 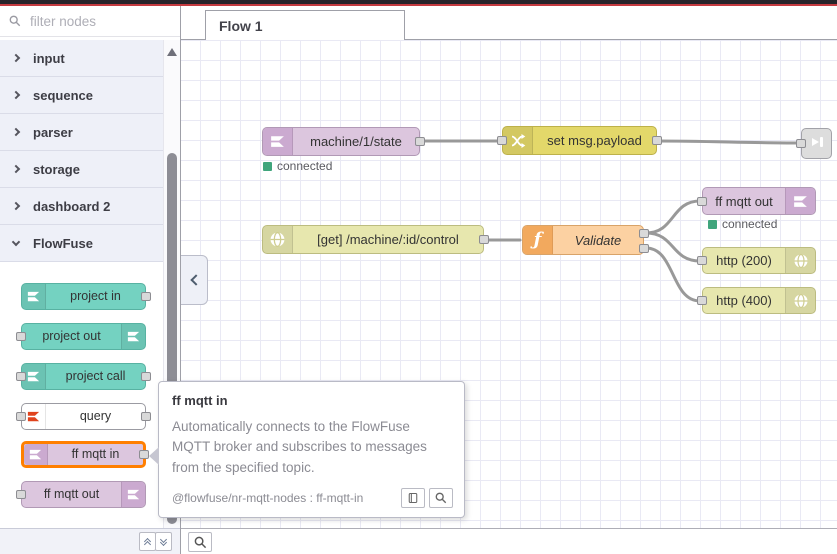 I want to click on palette-node-ff-mqtt-out: ff mqtt out, so click(x=81, y=494).